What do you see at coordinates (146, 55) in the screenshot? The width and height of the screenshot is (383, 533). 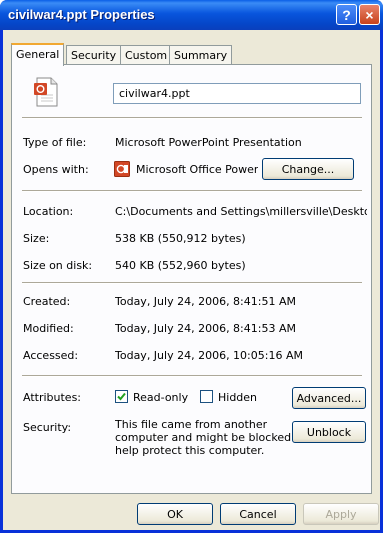 I see `tab-custom: Custom` at bounding box center [146, 55].